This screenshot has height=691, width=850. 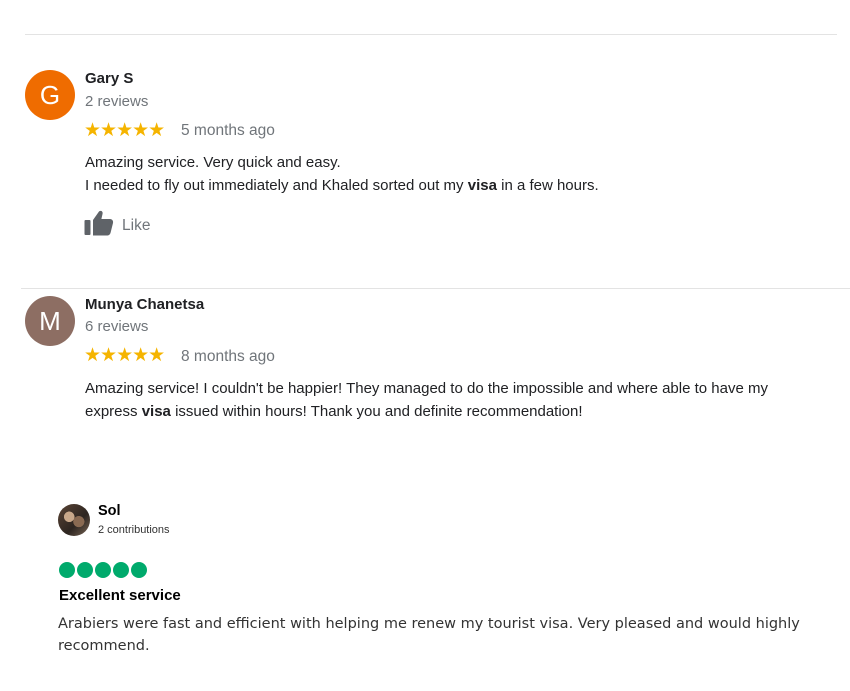 I want to click on avatar: G, so click(x=50, y=95).